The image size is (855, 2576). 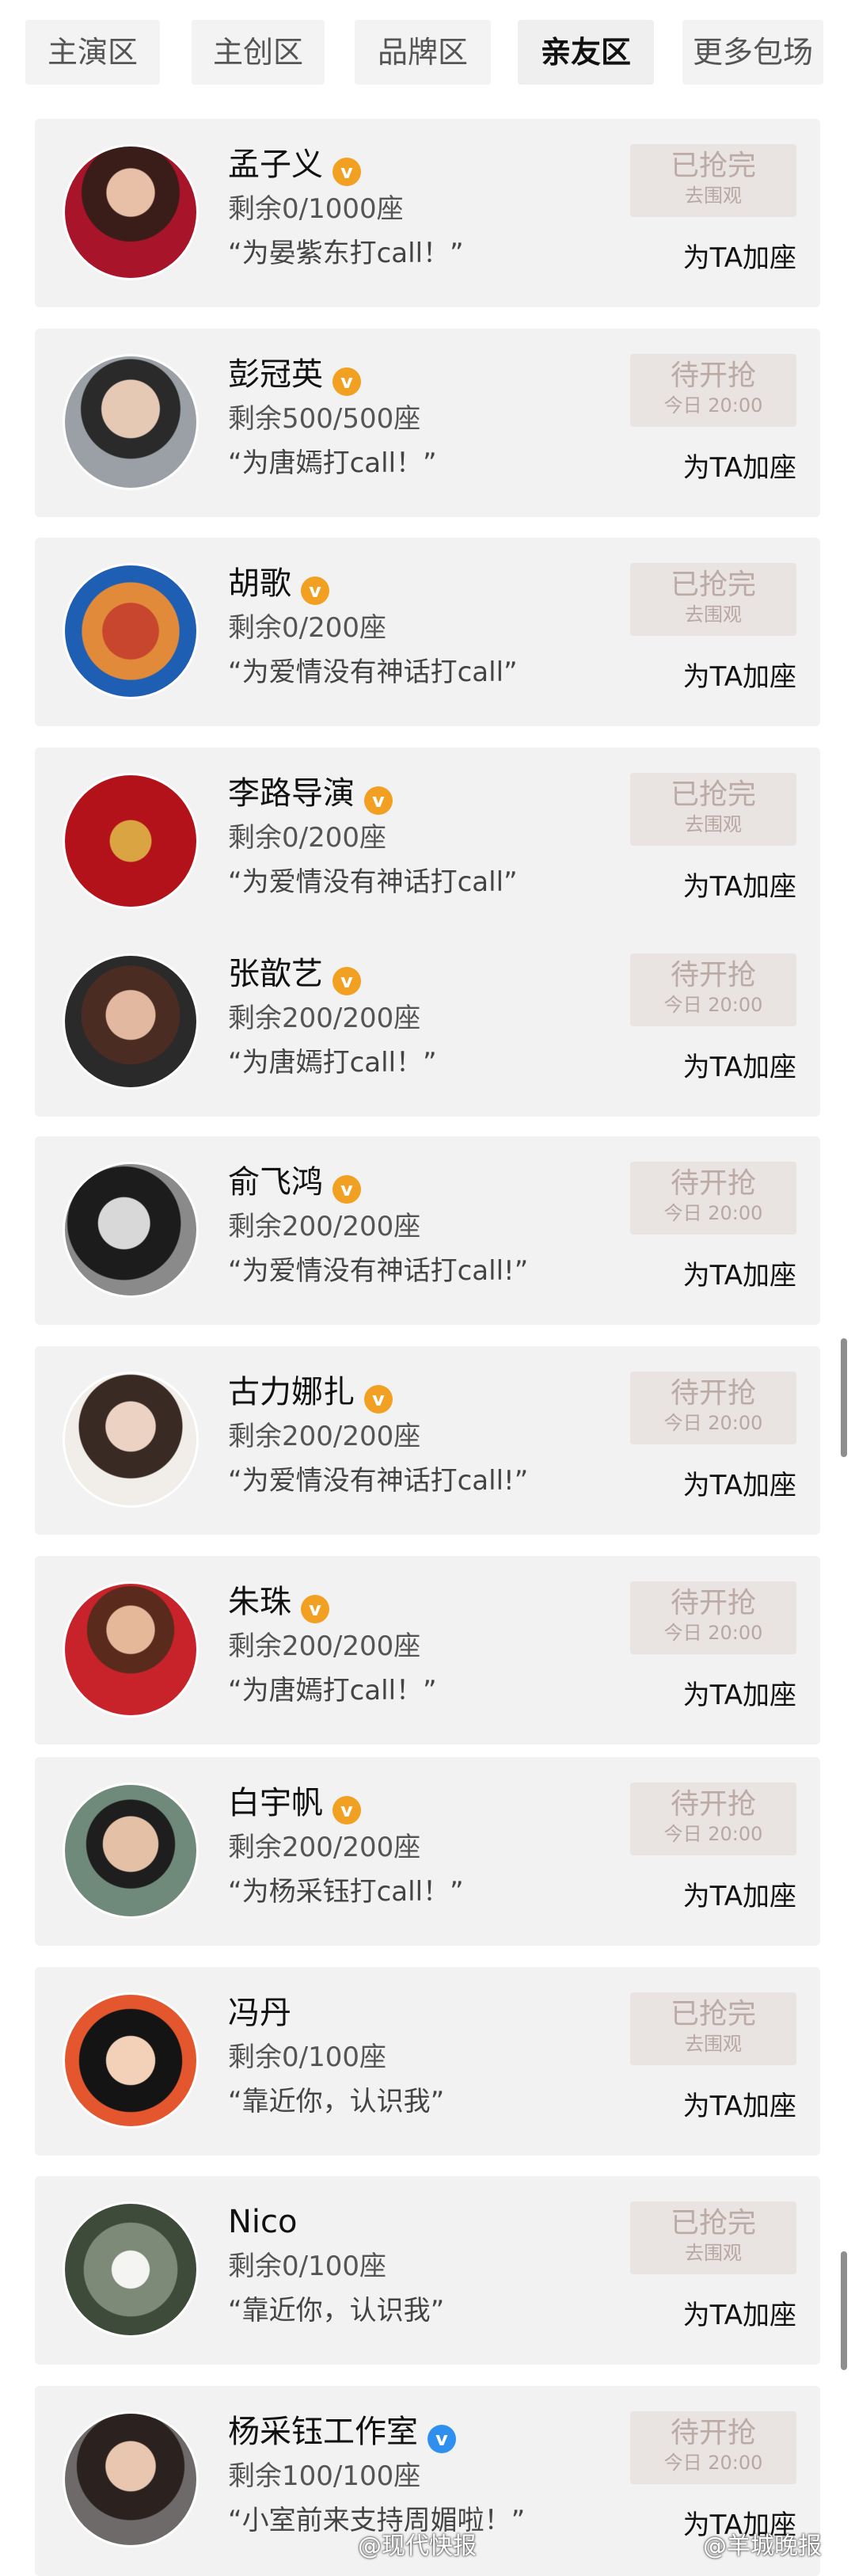 I want to click on remaining-seats: 剩余500/500座, so click(x=324, y=419).